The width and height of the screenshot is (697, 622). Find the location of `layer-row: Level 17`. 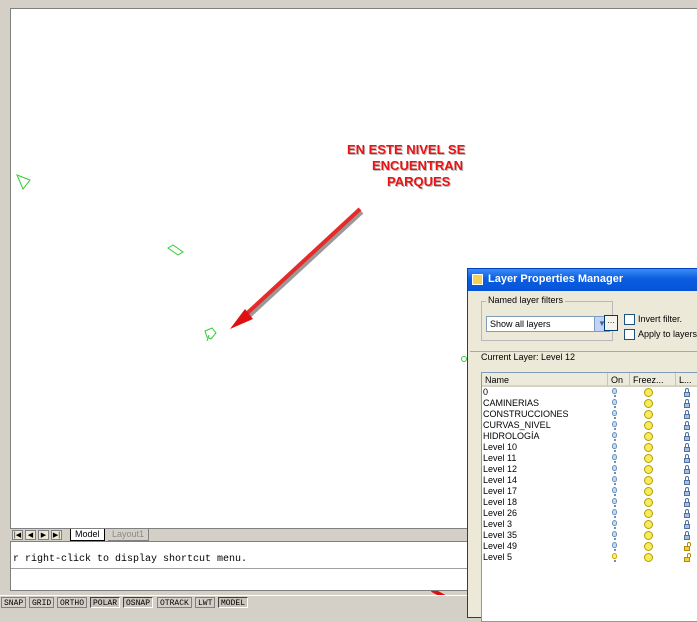

layer-row: Level 17 is located at coordinates (589, 491).